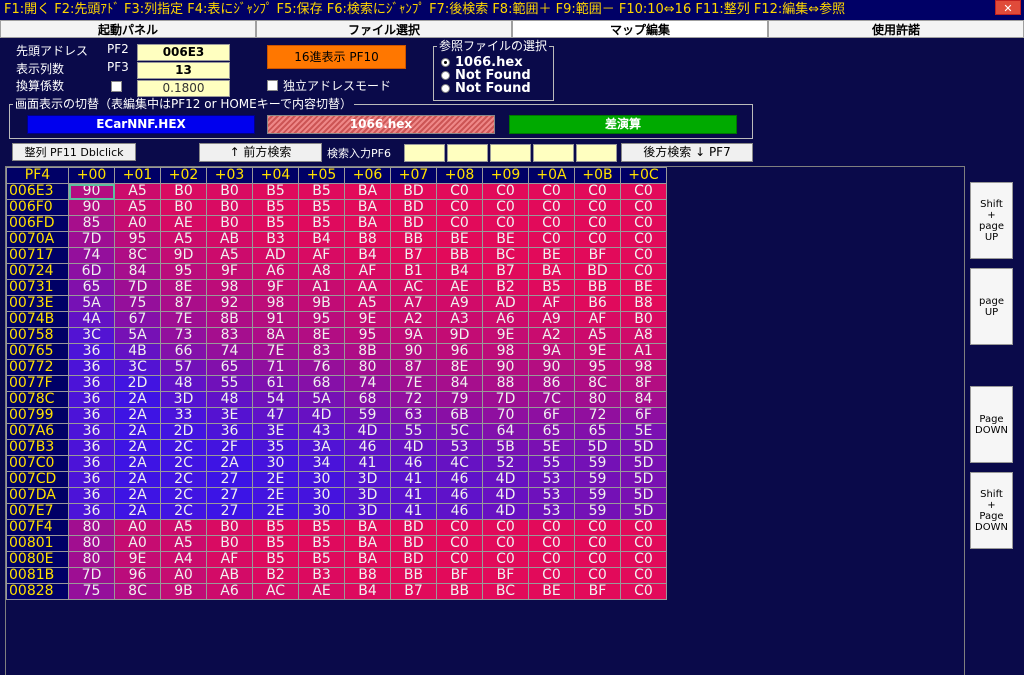 The height and width of the screenshot is (675, 1024). Describe the element at coordinates (321, 367) in the screenshot. I see `map-cell: 76` at that location.